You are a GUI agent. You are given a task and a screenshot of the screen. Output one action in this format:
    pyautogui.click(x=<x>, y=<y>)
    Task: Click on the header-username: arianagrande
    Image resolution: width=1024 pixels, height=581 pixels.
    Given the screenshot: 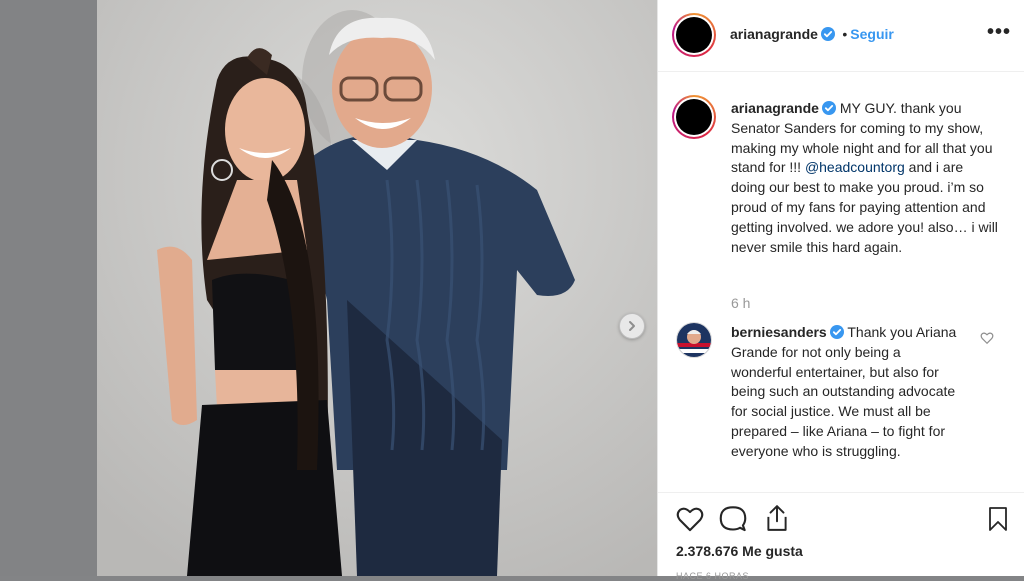 What is the action you would take?
    pyautogui.click(x=774, y=34)
    